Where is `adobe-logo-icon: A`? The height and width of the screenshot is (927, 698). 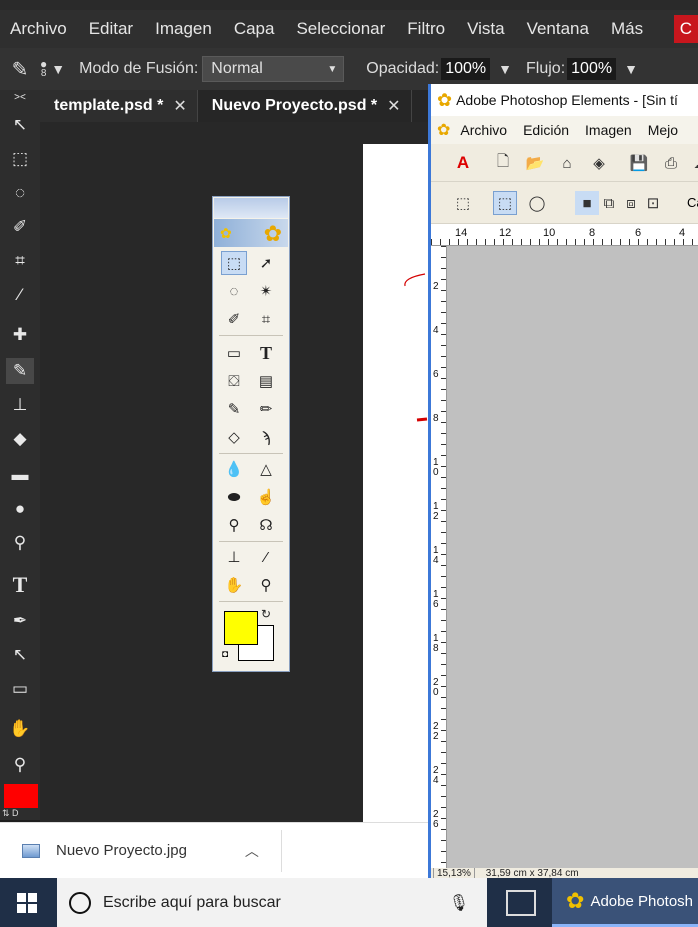 adobe-logo-icon: A is located at coordinates (463, 163).